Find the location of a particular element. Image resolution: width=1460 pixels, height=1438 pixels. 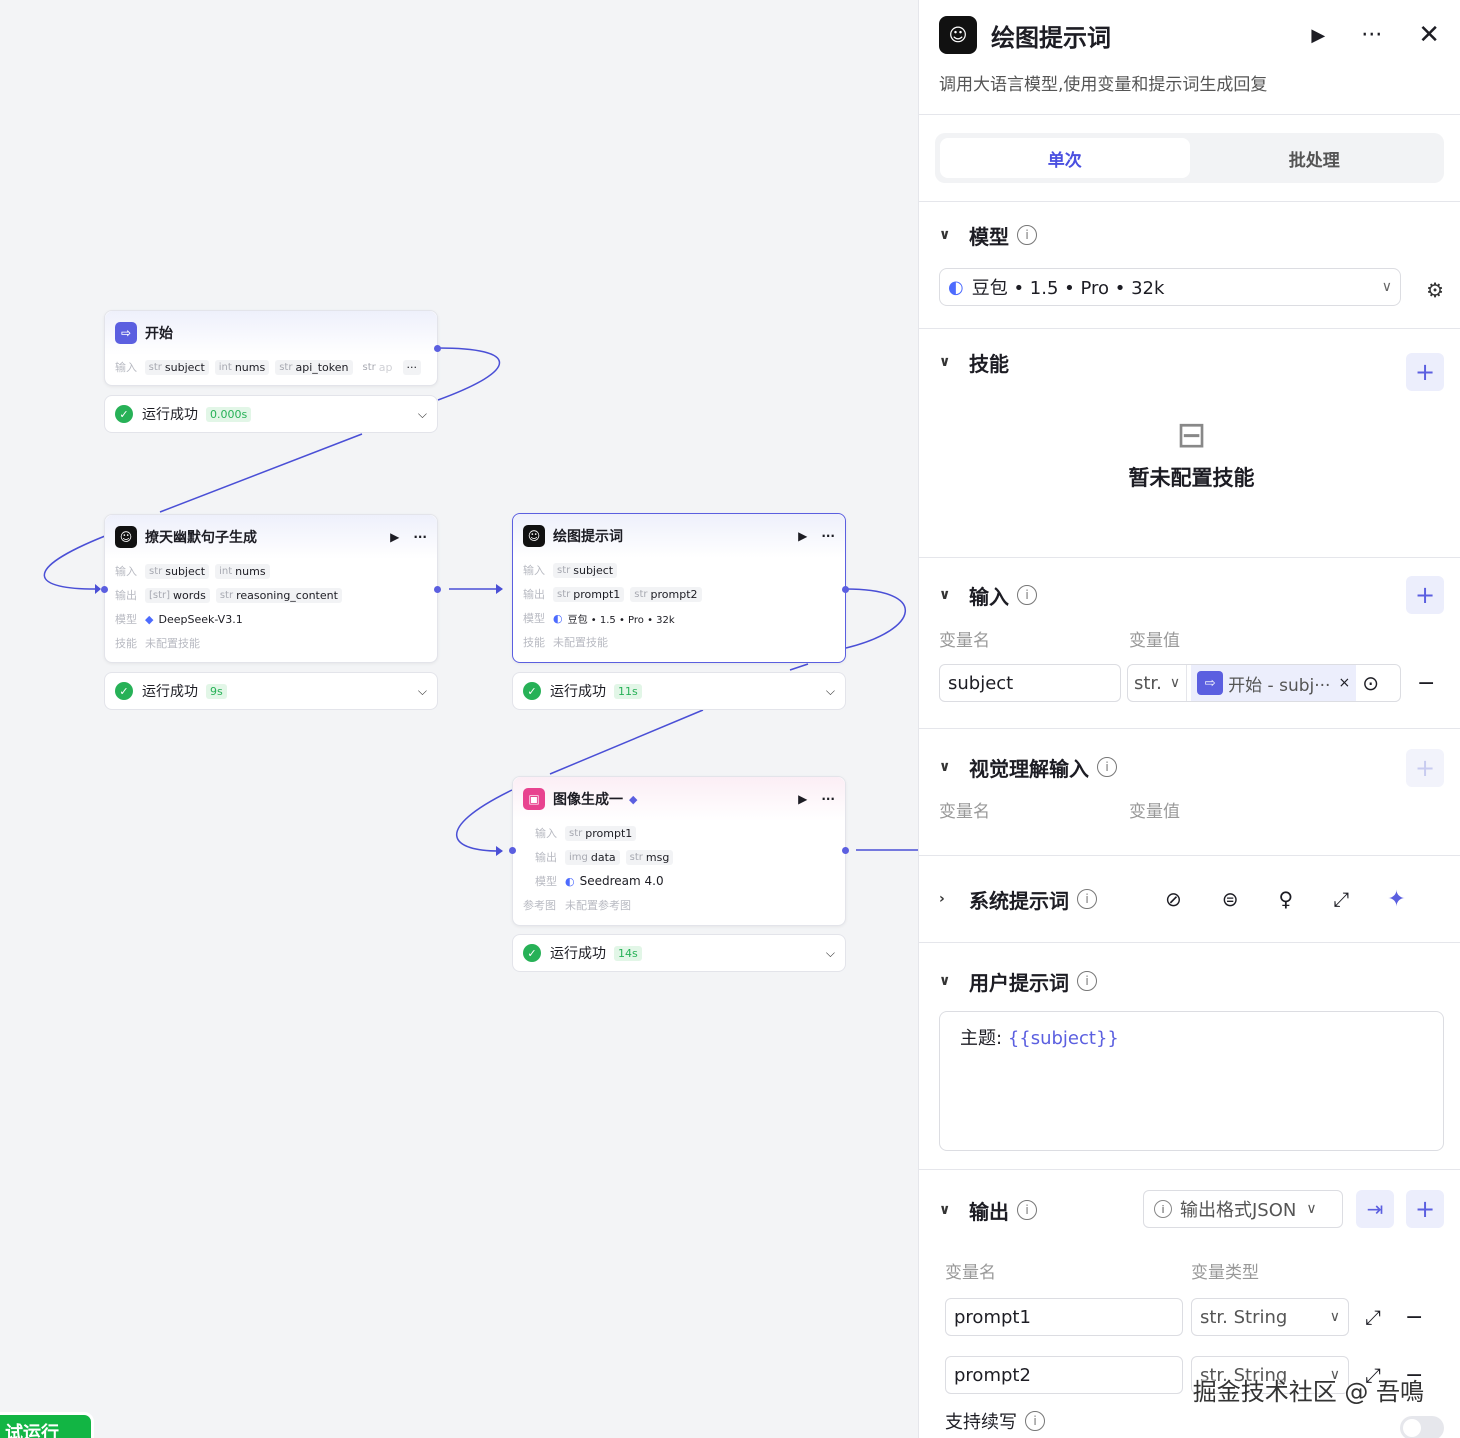

variable-name-input: subject is located at coordinates (1030, 683).